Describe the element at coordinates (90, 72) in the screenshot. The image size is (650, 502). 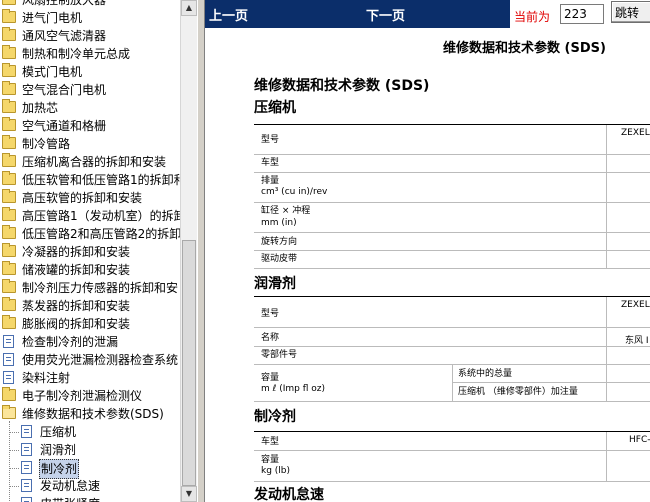
I see `tree-item: 模式门电机` at that location.